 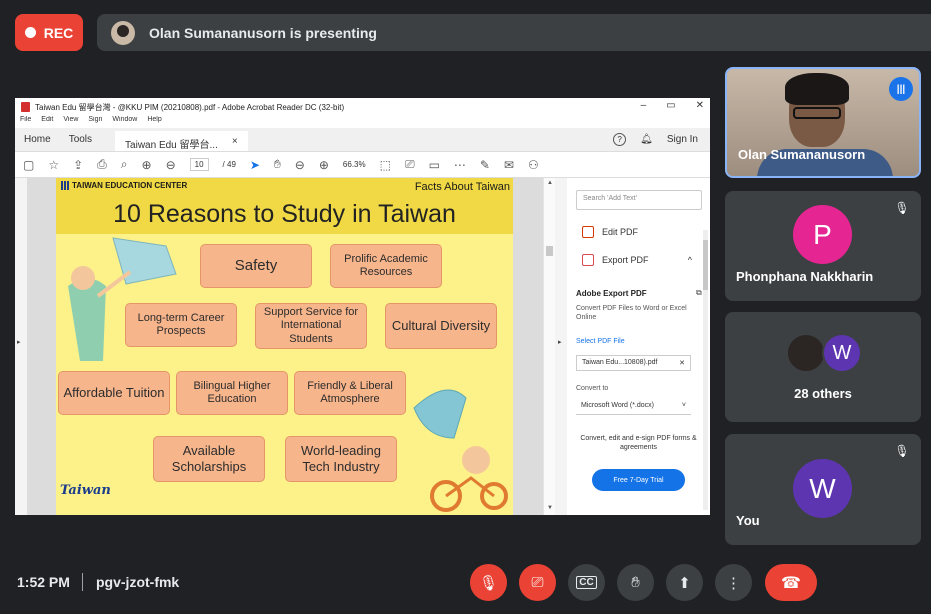 What do you see at coordinates (154, 122) in the screenshot?
I see `menu-help: Help` at bounding box center [154, 122].